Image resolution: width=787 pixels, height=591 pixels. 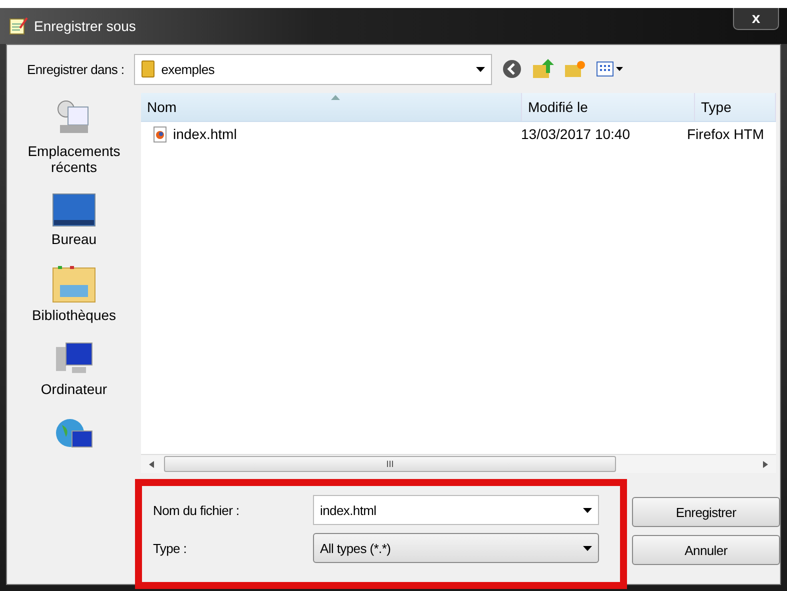 I want to click on sidebar-item: Bureau, so click(x=74, y=220).